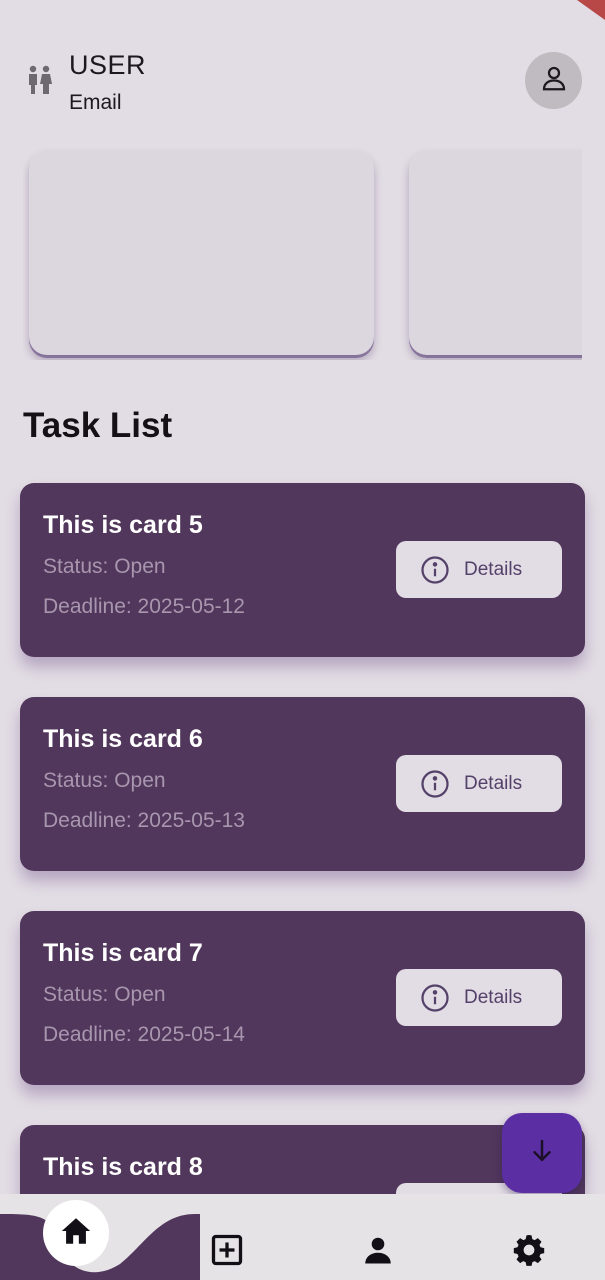  Describe the element at coordinates (108, 65) in the screenshot. I see `user-name: USER` at that location.